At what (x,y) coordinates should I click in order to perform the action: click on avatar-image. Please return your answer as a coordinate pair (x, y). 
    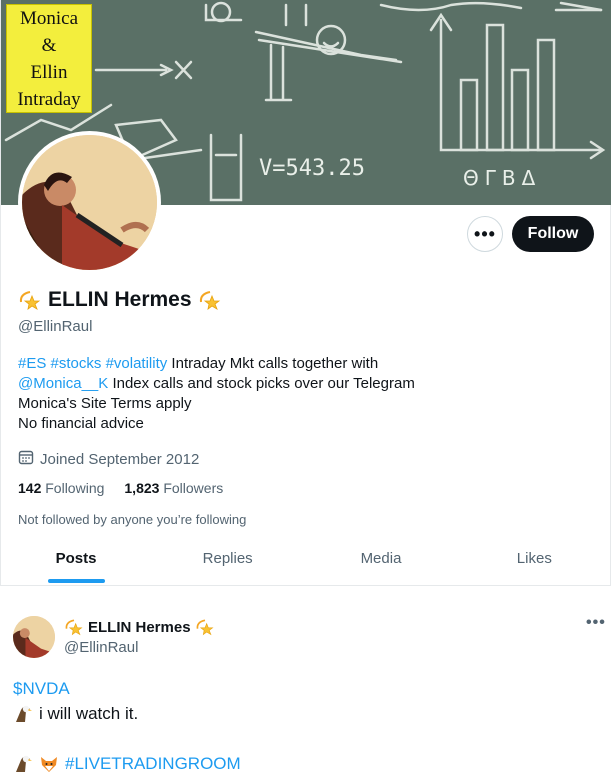
    Looking at the image, I should click on (89, 202).